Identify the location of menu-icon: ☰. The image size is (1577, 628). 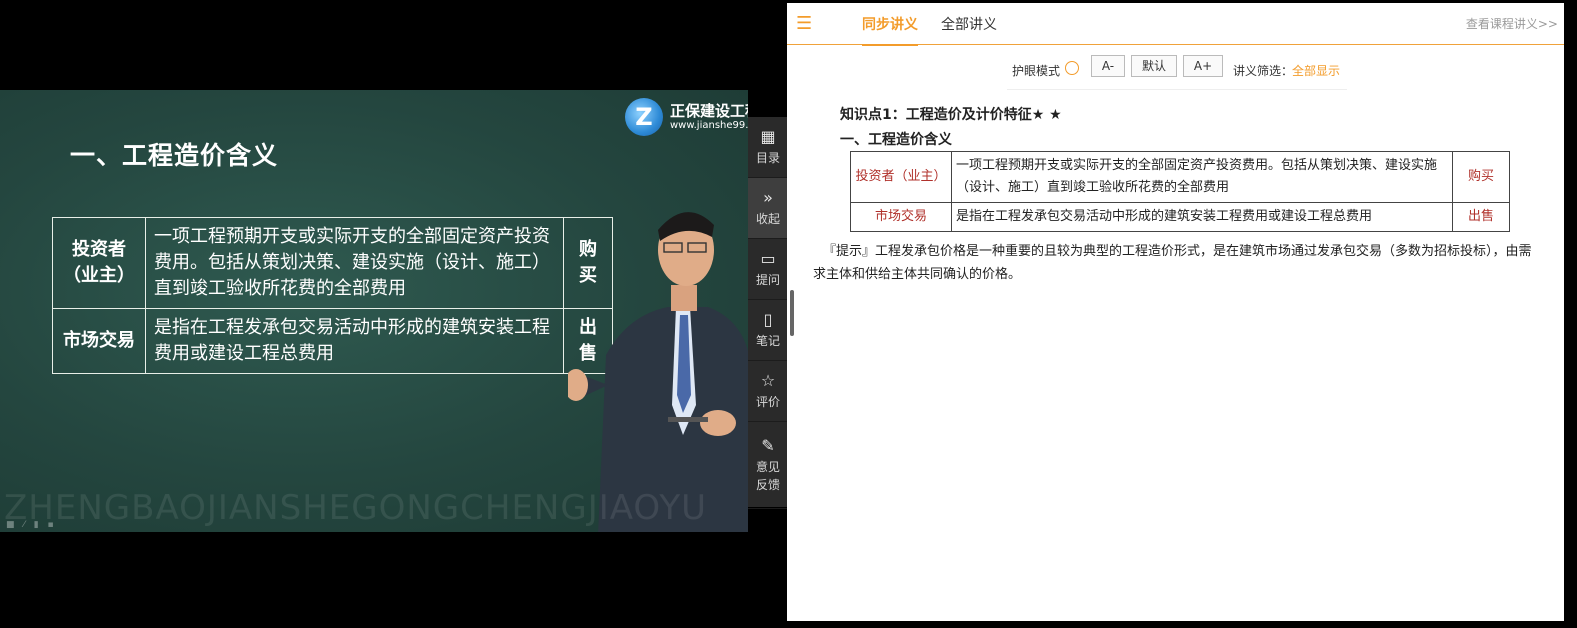
(804, 23).